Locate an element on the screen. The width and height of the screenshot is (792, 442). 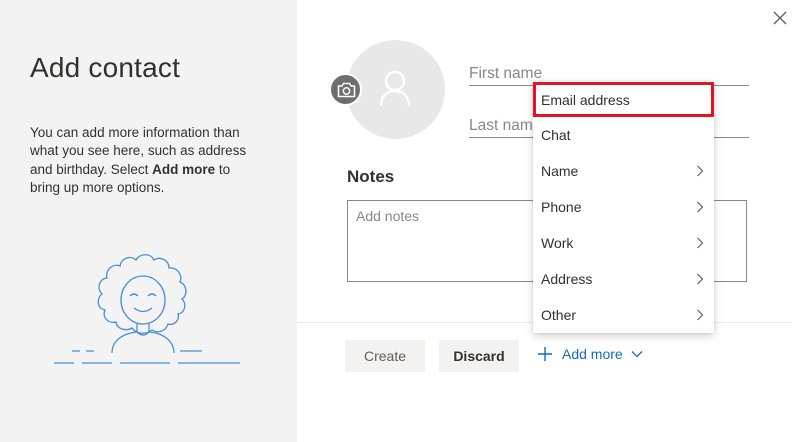
close-icon is located at coordinates (780, 18).